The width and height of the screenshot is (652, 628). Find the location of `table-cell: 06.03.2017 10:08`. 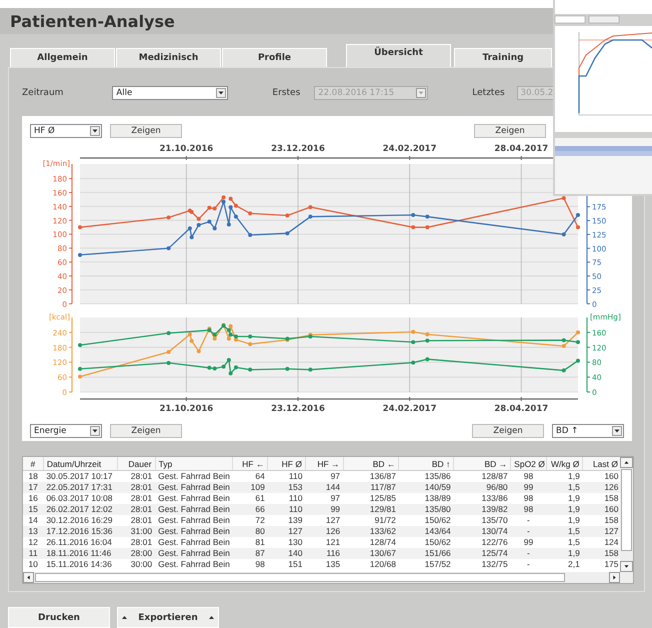

table-cell: 06.03.2017 10:08 is located at coordinates (80, 498).